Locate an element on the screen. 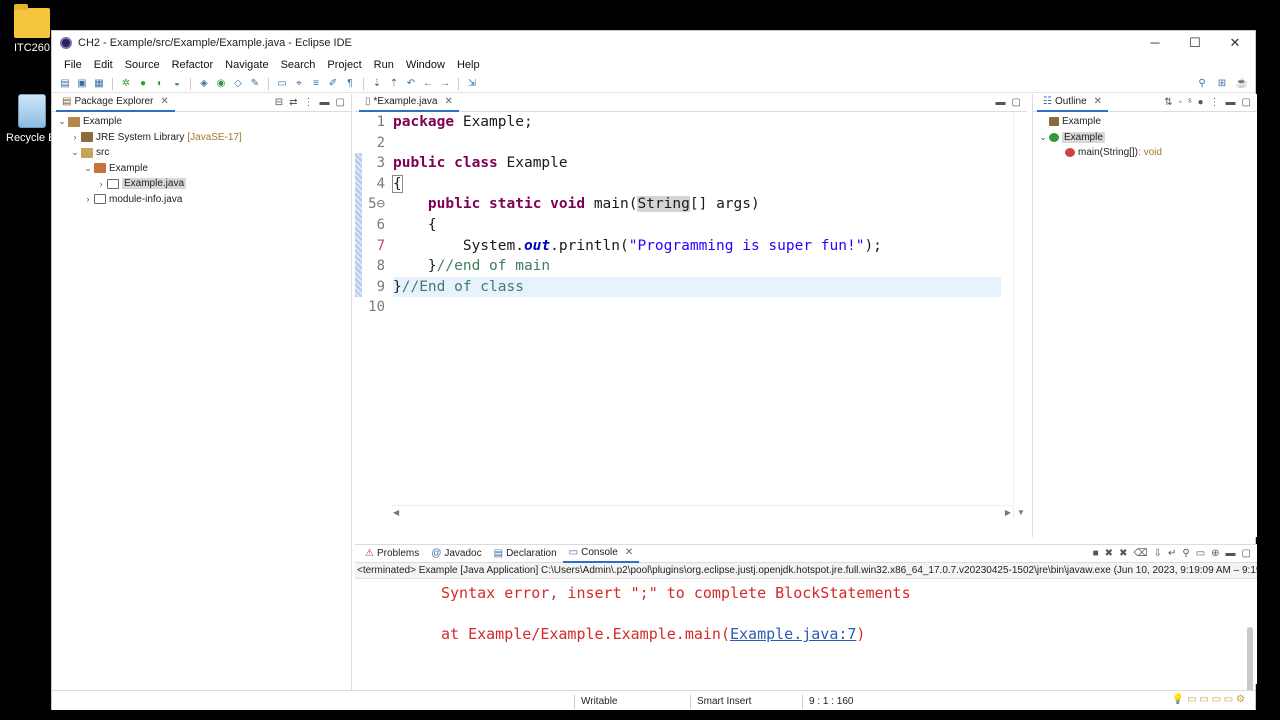 The width and height of the screenshot is (1280, 720). forward-icon: → is located at coordinates (445, 84).